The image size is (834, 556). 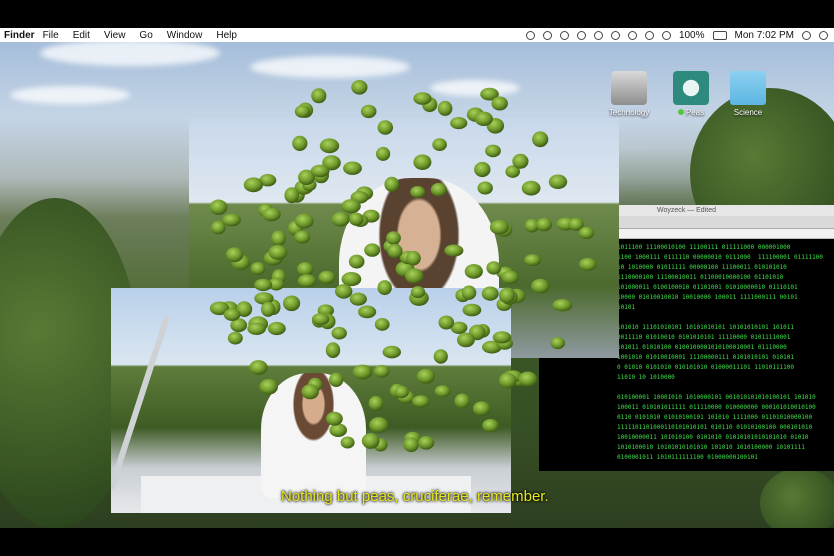 I want to click on menu-go: Go, so click(x=145, y=35).